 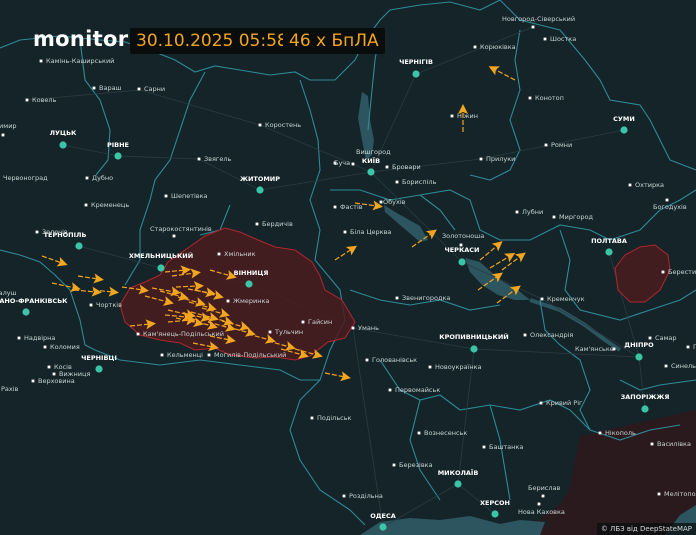 I want to click on regional-center-label: ПОЛТАВА, so click(x=609, y=241).